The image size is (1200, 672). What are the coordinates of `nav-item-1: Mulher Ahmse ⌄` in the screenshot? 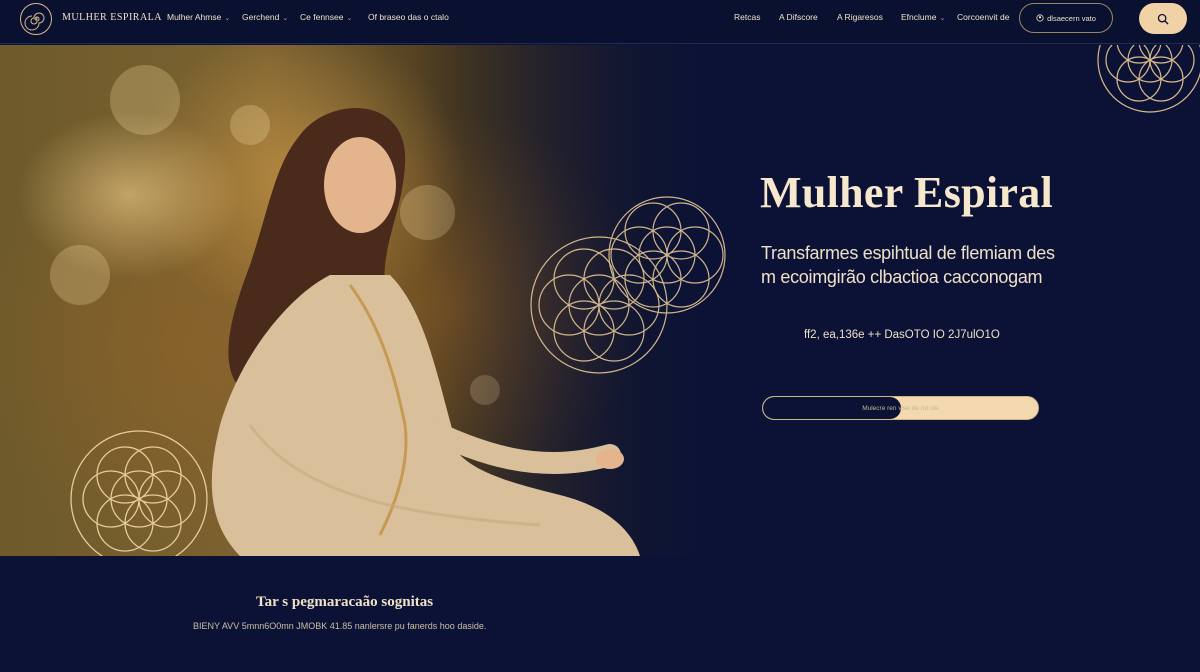 It's located at (198, 17).